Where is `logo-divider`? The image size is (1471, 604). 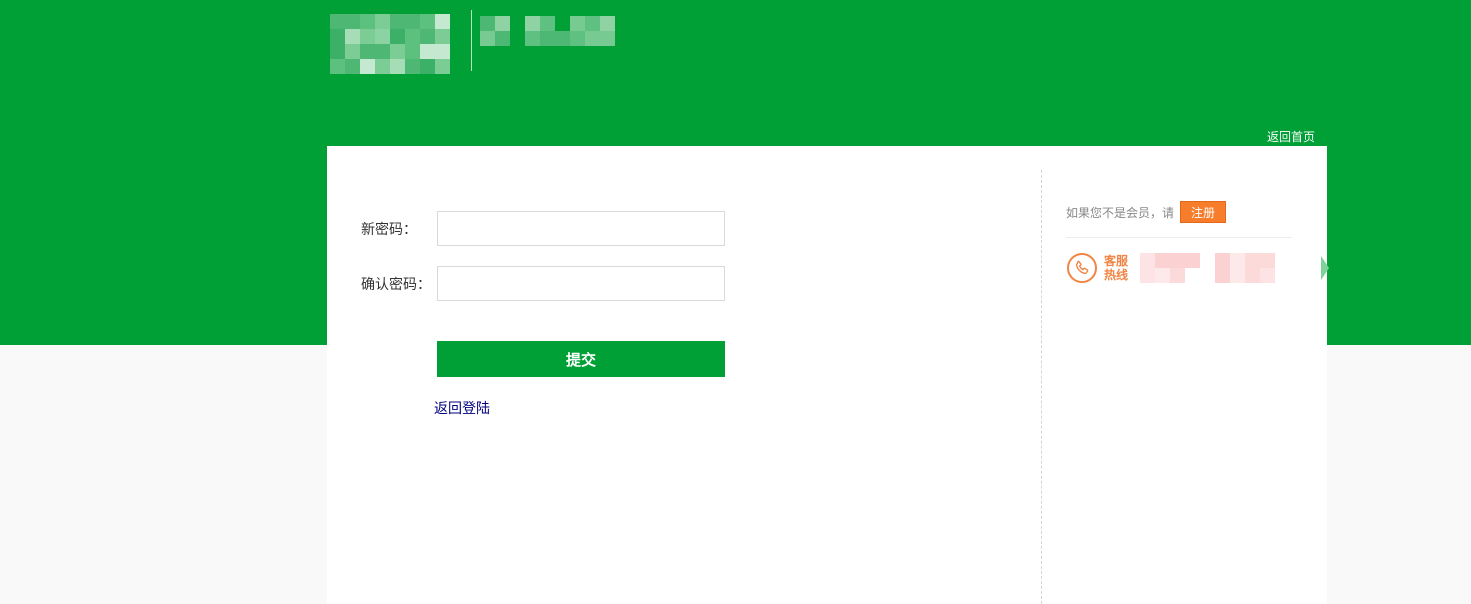
logo-divider is located at coordinates (471, 40).